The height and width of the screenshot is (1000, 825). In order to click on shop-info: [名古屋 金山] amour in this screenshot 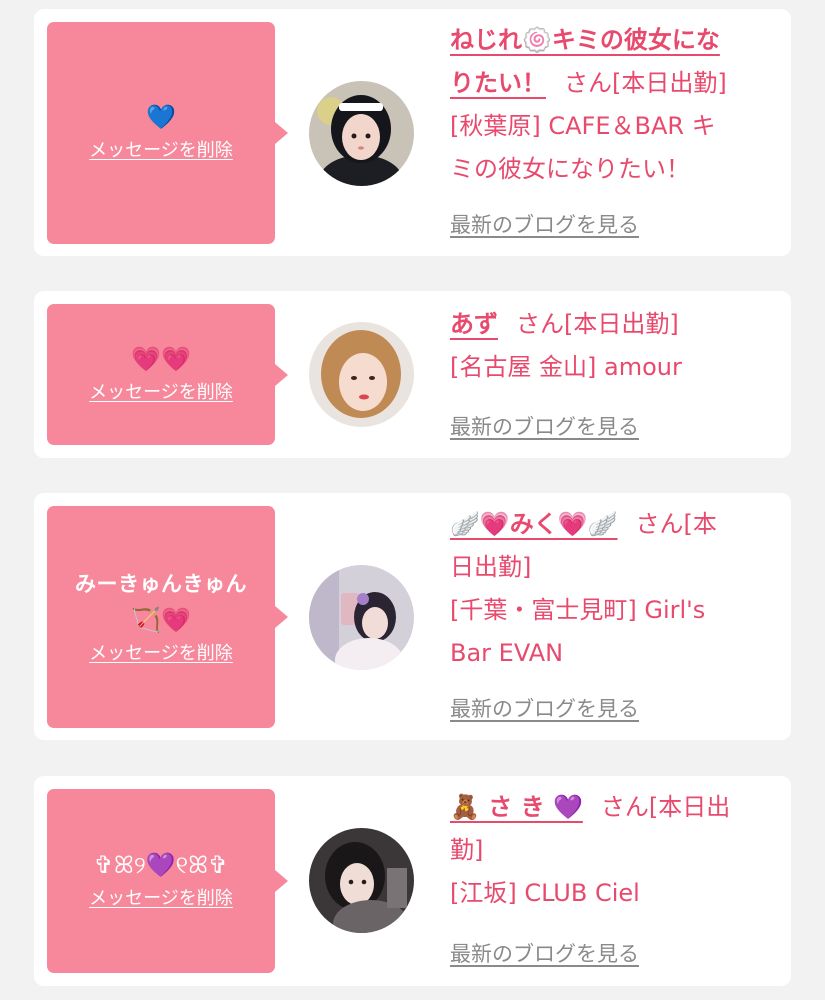, I will do `click(566, 367)`.